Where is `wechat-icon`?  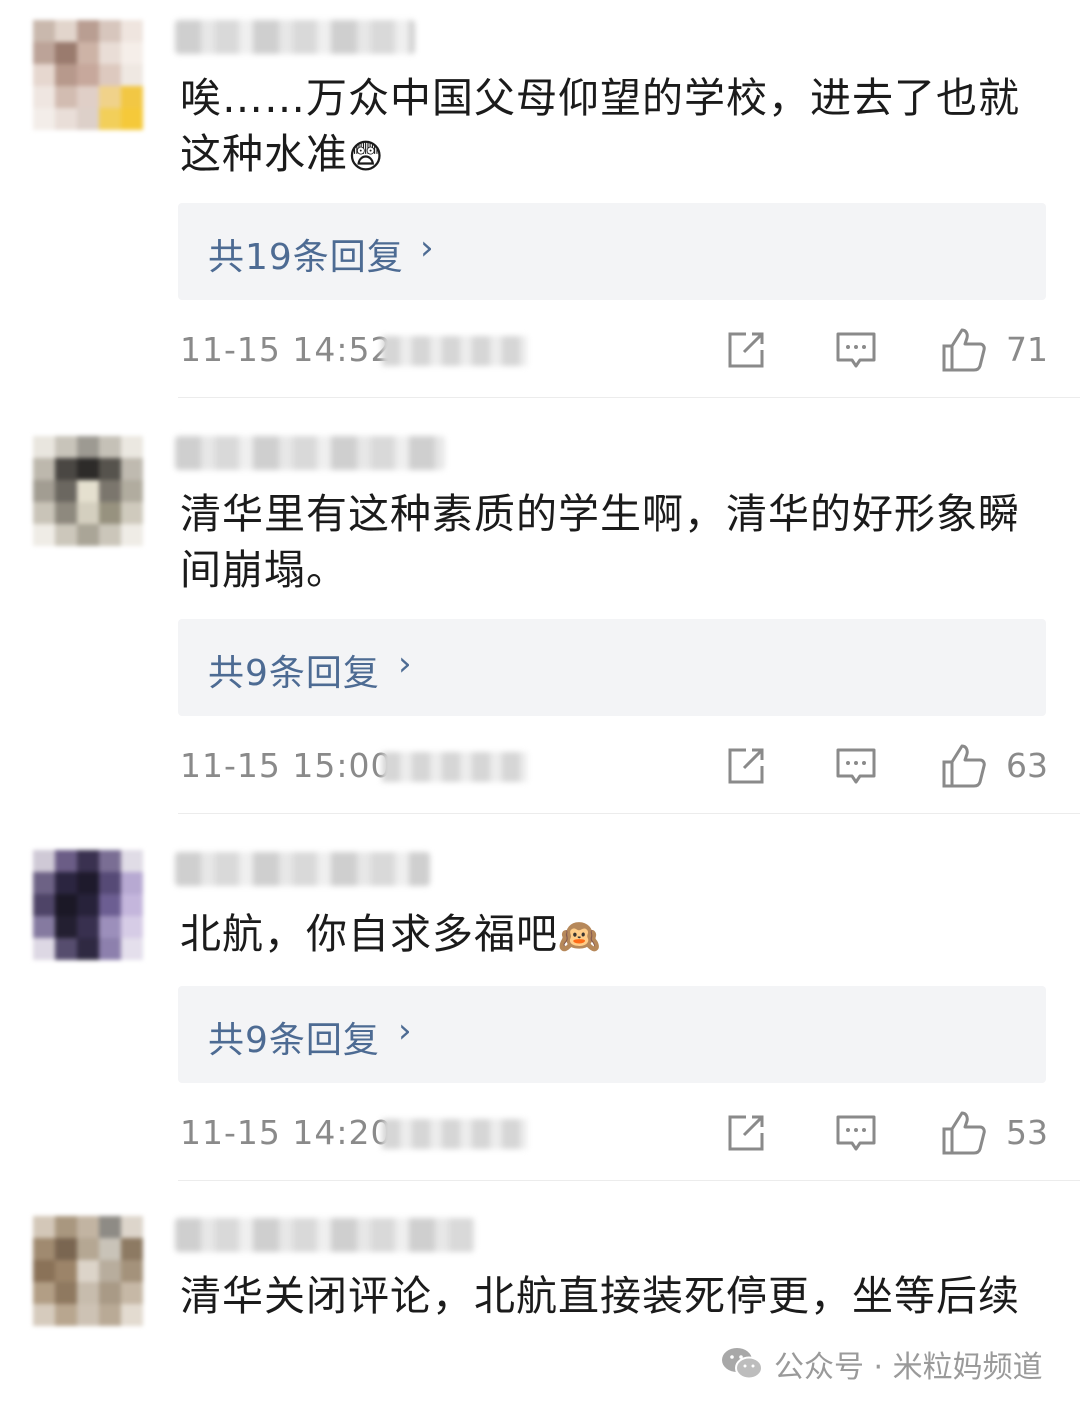
wechat-icon is located at coordinates (742, 1364).